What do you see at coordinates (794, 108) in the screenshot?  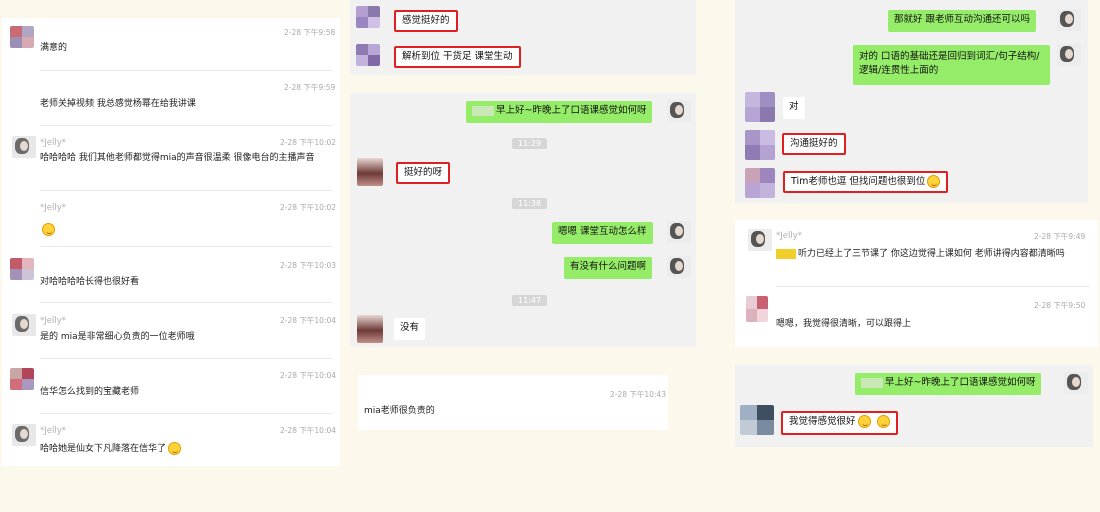 I see `received-bubble: 对` at bounding box center [794, 108].